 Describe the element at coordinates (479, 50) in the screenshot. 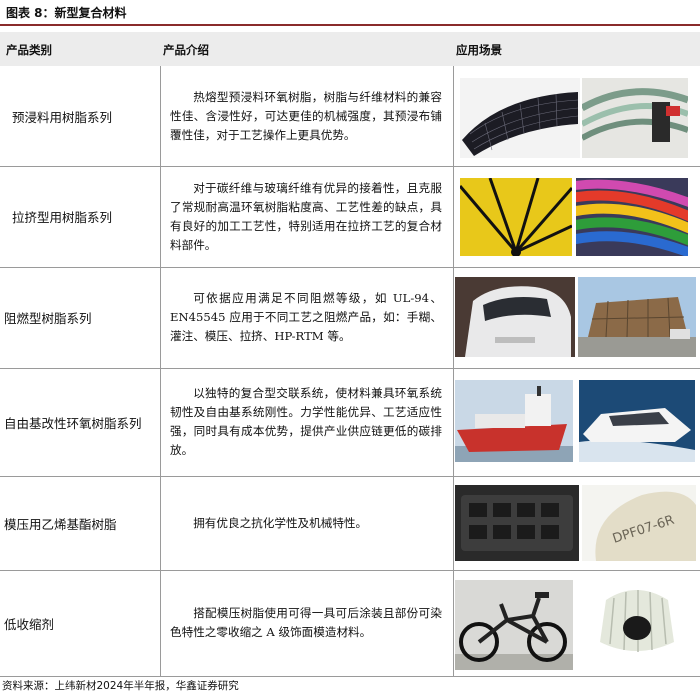

I see `header-scene: 应用场景` at that location.